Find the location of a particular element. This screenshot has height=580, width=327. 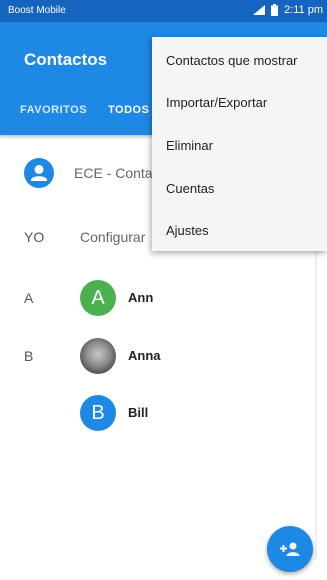

add-contact-icon is located at coordinates (290, 549).